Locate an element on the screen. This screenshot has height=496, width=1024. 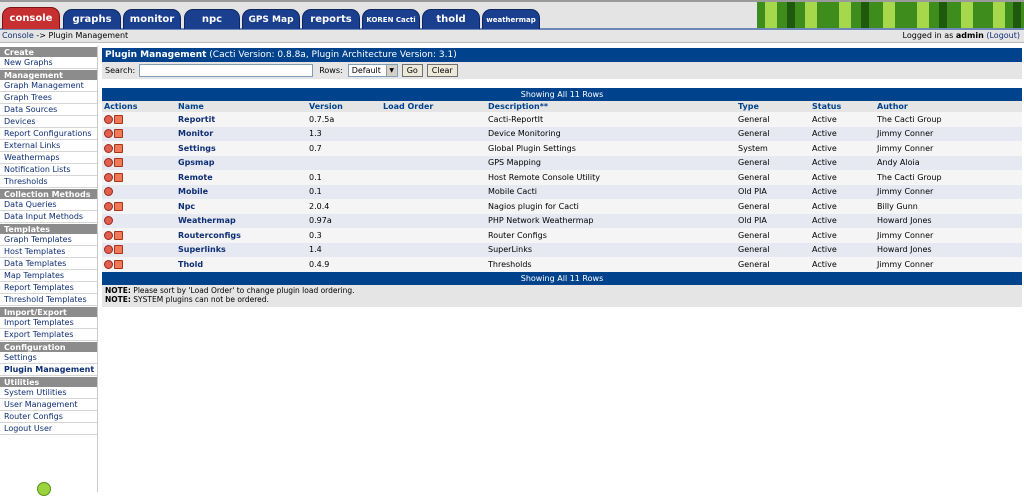
sidebar-item-plugin-management: Plugin Management is located at coordinates (48, 370).